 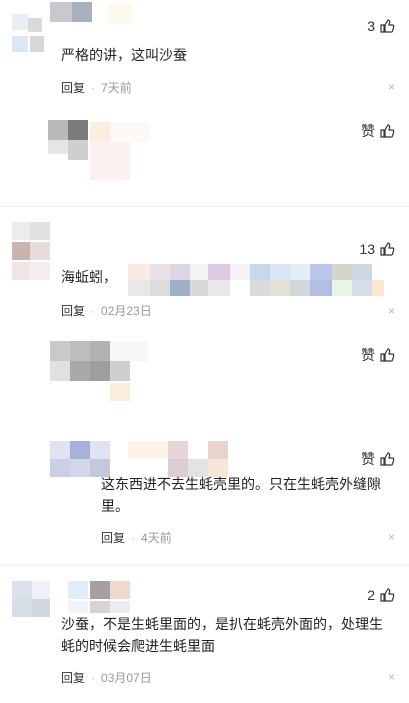 What do you see at coordinates (377, 249) in the screenshot?
I see `like-button: 13` at bounding box center [377, 249].